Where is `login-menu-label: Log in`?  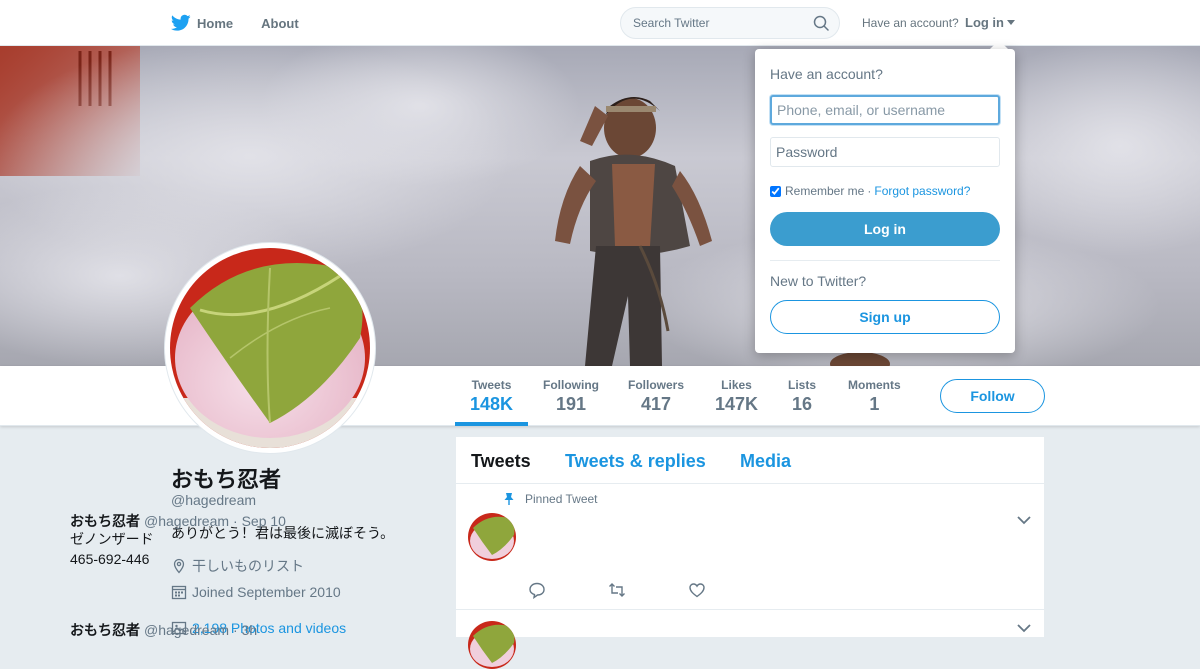
login-menu-label: Log in is located at coordinates (984, 22).